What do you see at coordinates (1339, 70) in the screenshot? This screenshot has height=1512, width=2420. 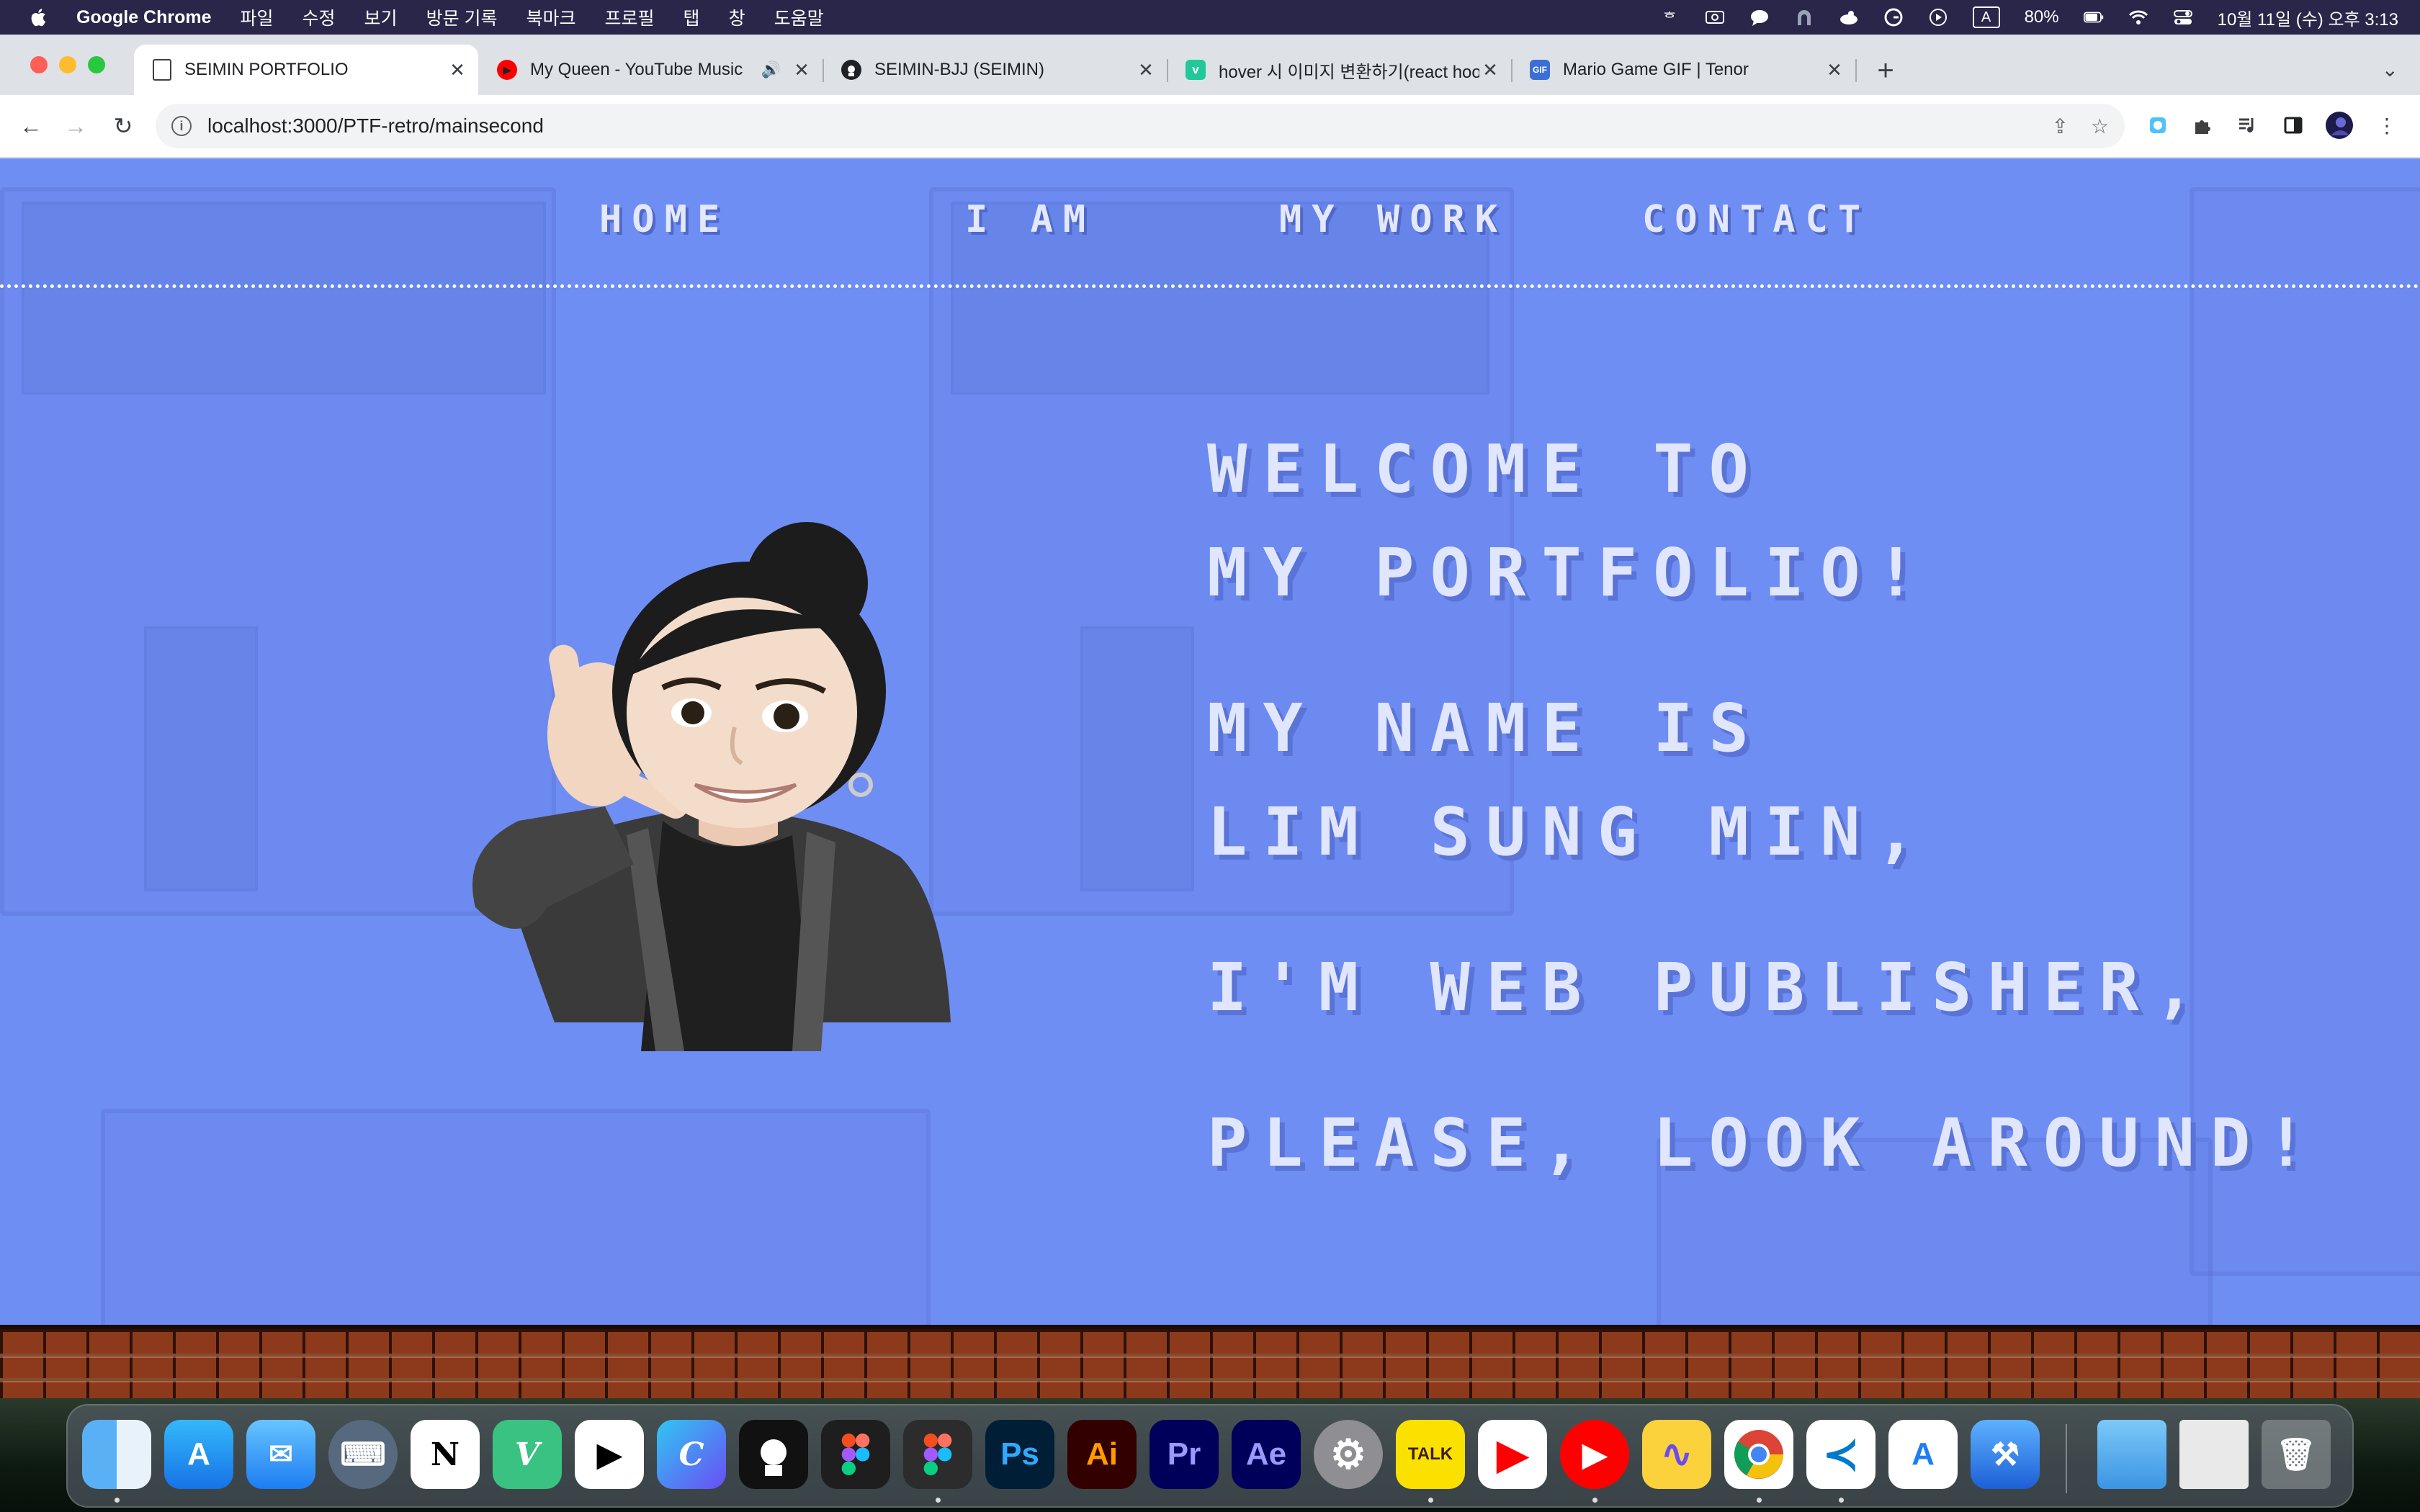 I see `tab-velog-hover: v hover 시 이미지 변환하기(react hooks ✕` at bounding box center [1339, 70].